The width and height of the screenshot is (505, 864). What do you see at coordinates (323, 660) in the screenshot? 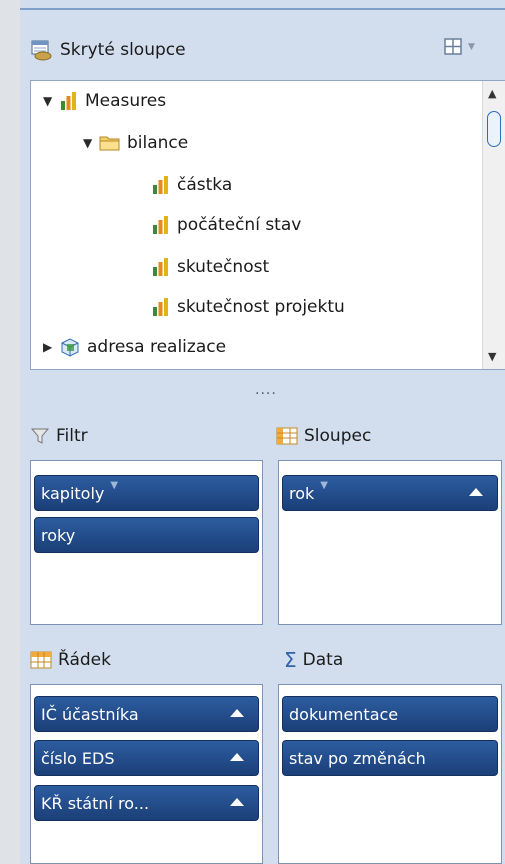
I see `data-zone-label: Data` at bounding box center [323, 660].